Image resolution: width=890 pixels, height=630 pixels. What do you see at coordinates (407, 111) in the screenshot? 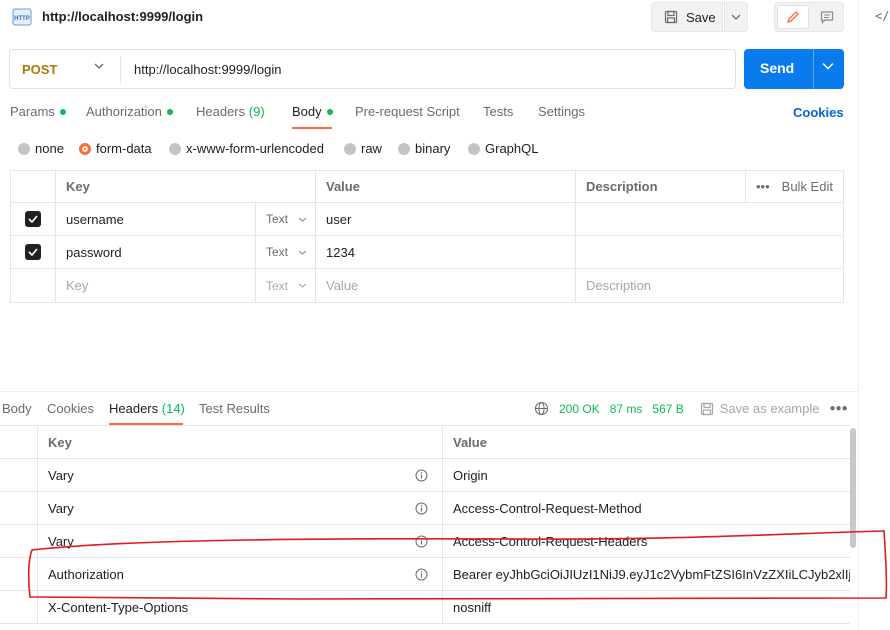
I see `tab-pre-request-script: Pre-request Script` at bounding box center [407, 111].